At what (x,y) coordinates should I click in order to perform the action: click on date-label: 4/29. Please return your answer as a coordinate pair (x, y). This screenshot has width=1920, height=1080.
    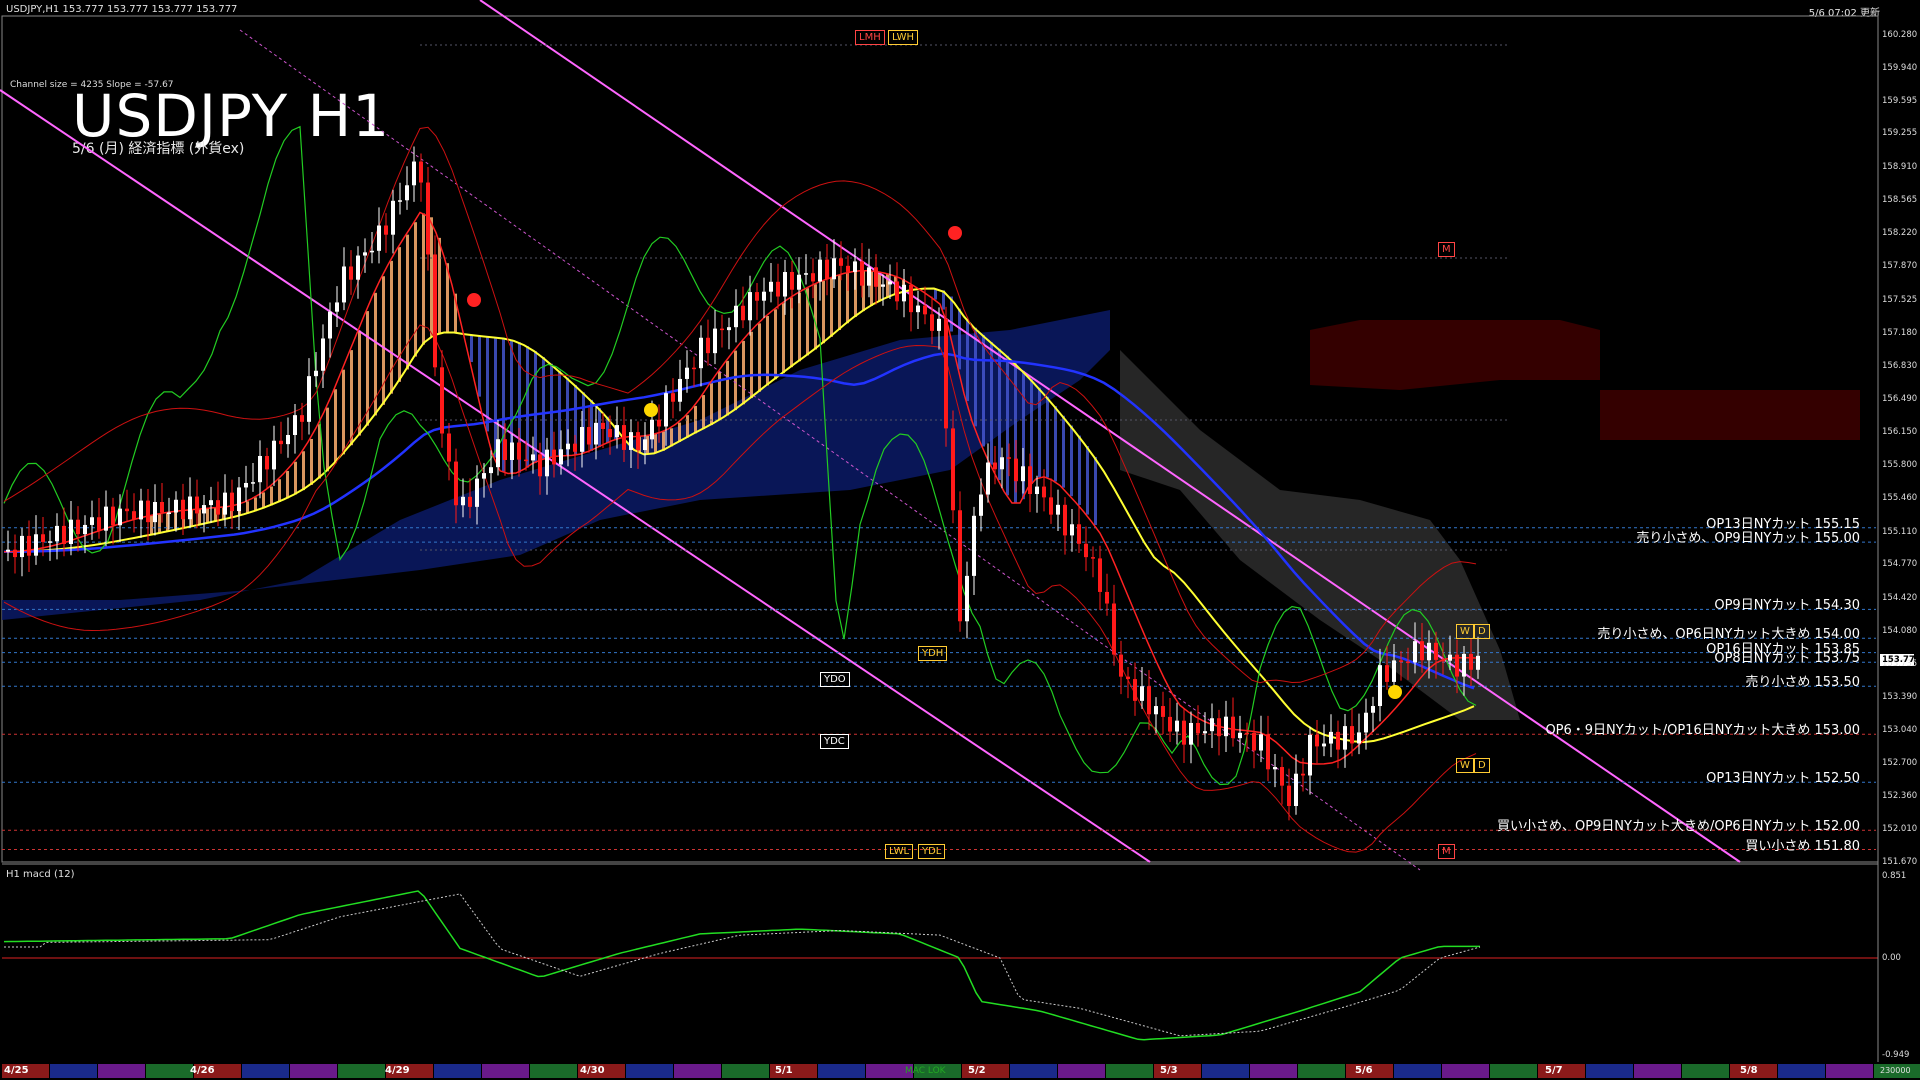
    Looking at the image, I should click on (397, 1070).